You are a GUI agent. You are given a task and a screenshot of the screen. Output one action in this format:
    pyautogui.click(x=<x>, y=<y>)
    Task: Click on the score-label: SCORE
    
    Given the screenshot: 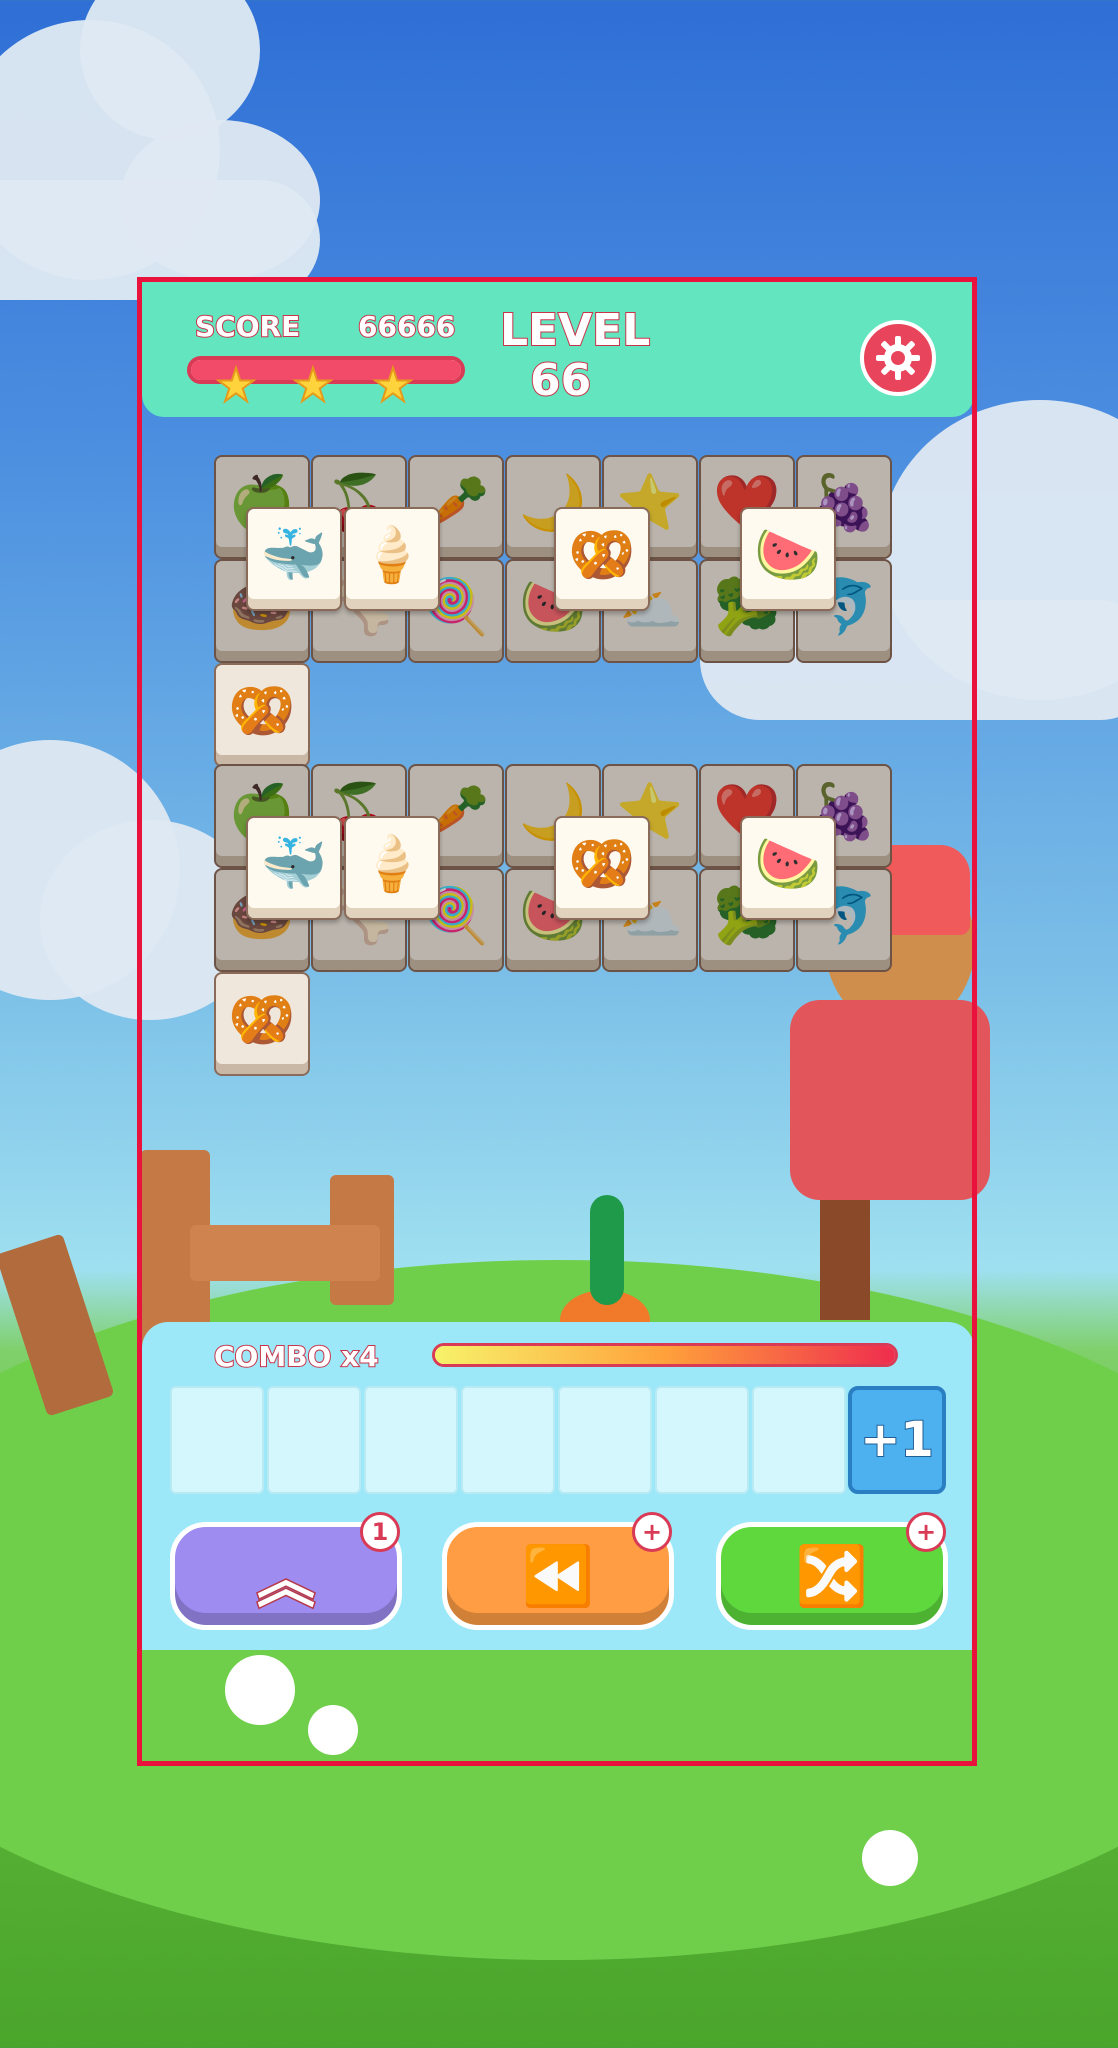 What is the action you would take?
    pyautogui.click(x=247, y=326)
    